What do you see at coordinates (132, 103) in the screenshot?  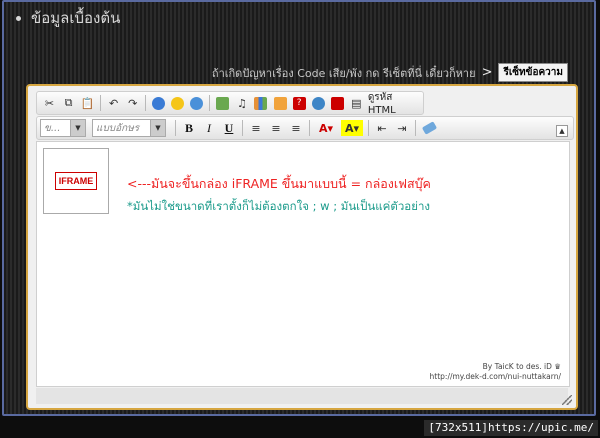 I see `redo-icon: ↷` at bounding box center [132, 103].